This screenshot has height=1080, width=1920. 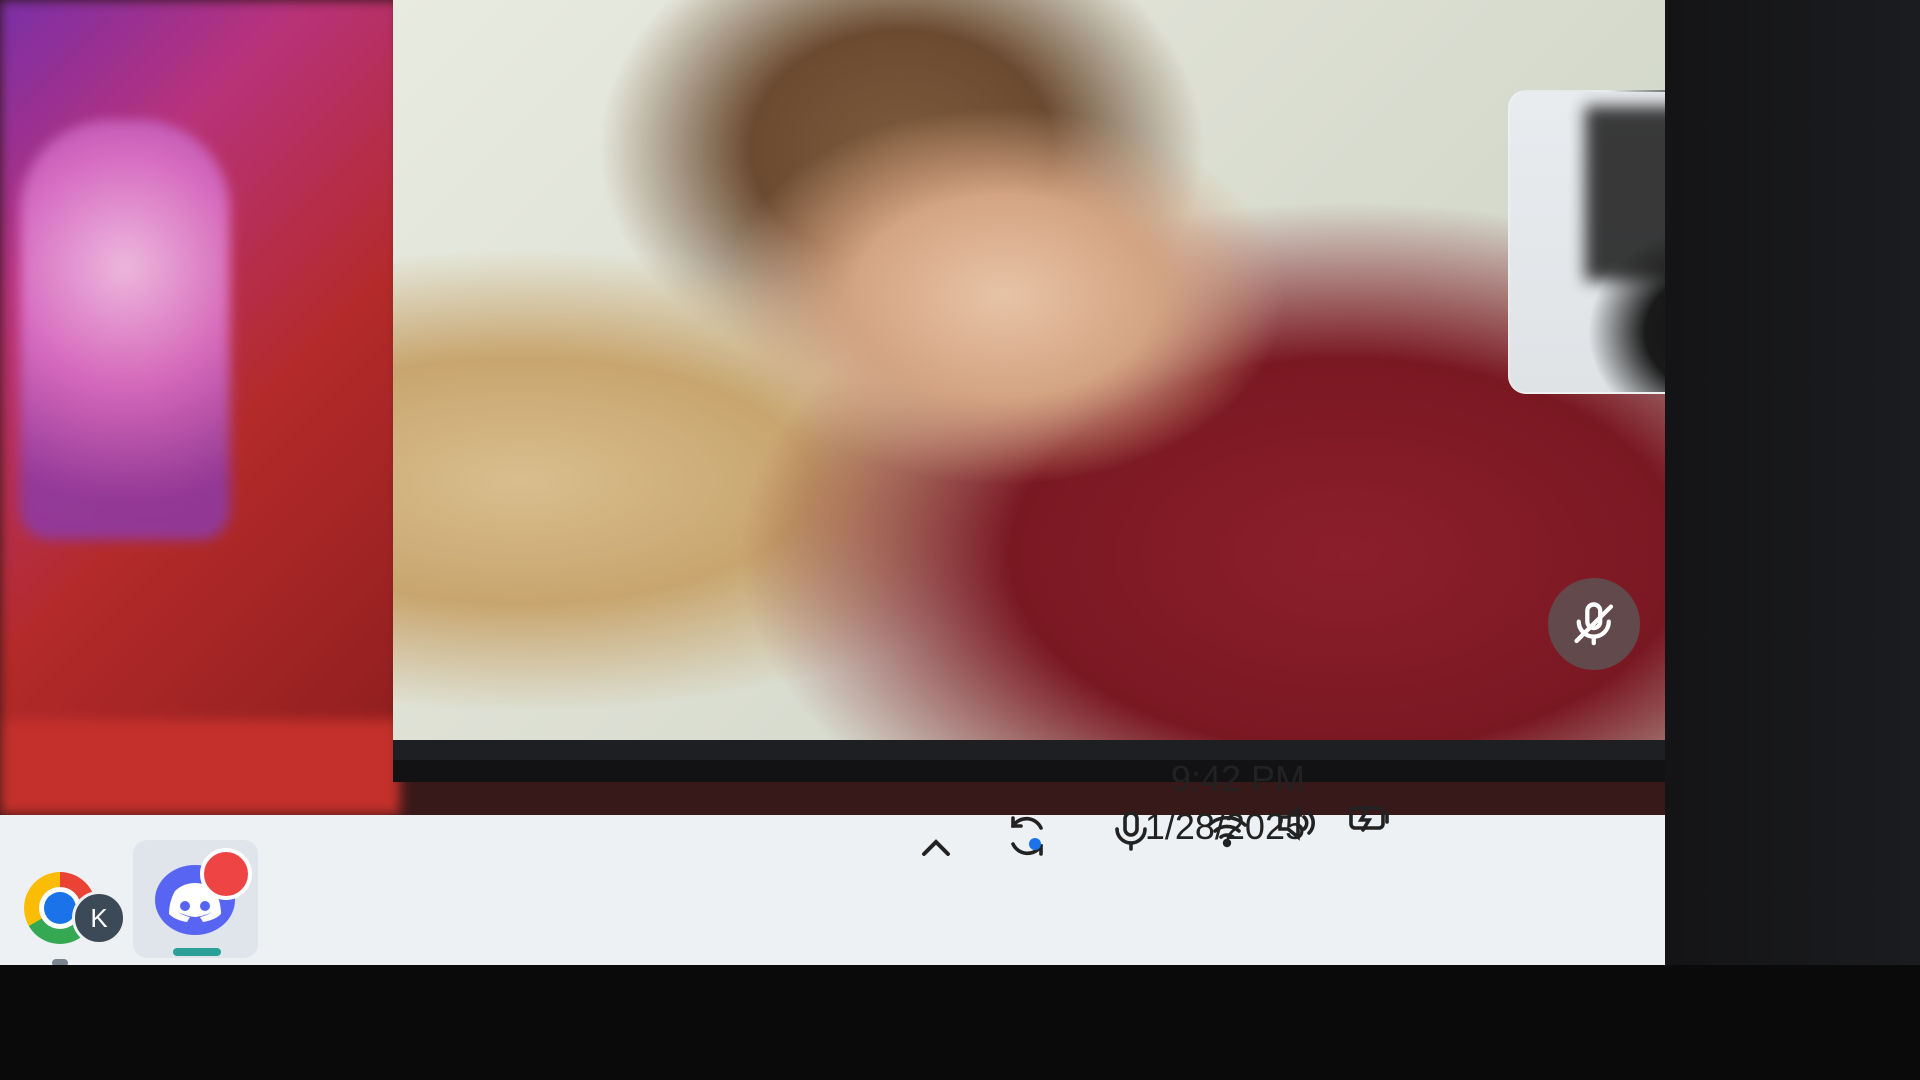 What do you see at coordinates (1369, 818) in the screenshot?
I see `battery-charging-icon` at bounding box center [1369, 818].